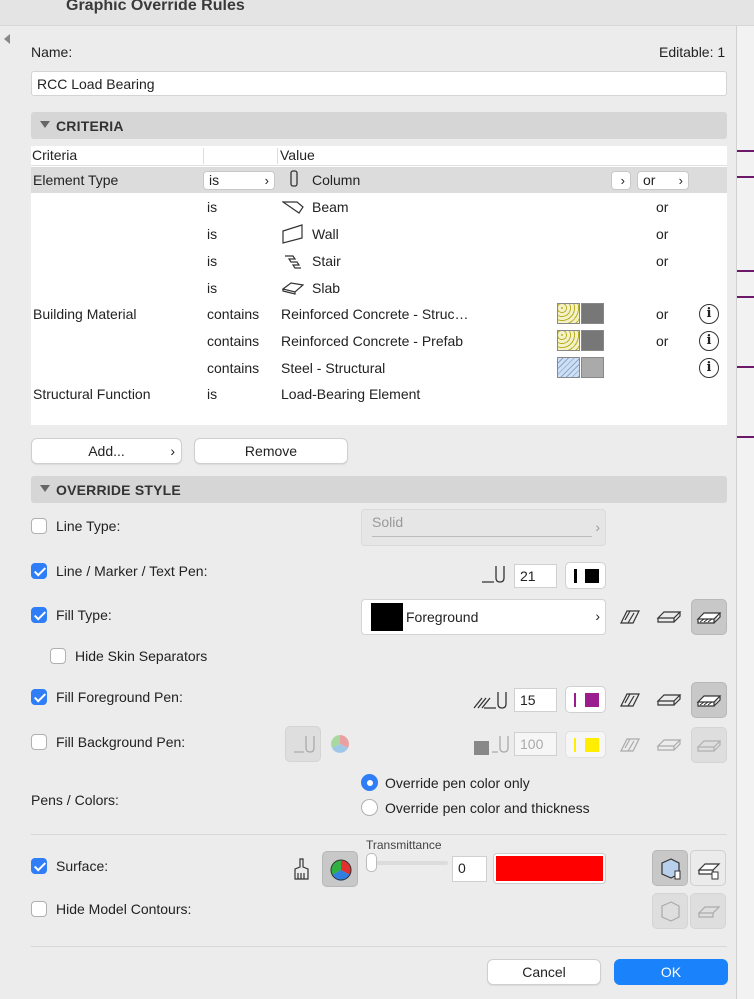 This screenshot has width=754, height=999. I want to click on material-swatch-color, so click(592, 340).